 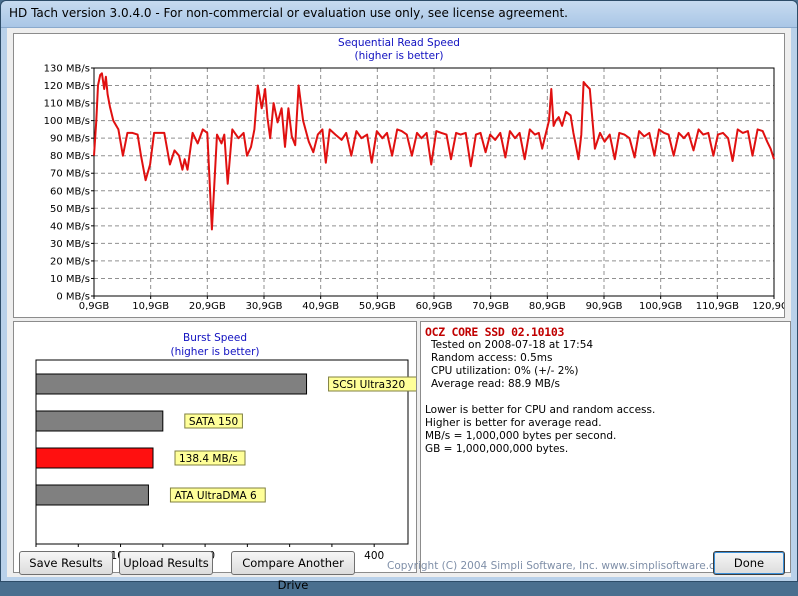 What do you see at coordinates (320, 306) in the screenshot?
I see `seq-x-tick-label: 40,9GB` at bounding box center [320, 306].